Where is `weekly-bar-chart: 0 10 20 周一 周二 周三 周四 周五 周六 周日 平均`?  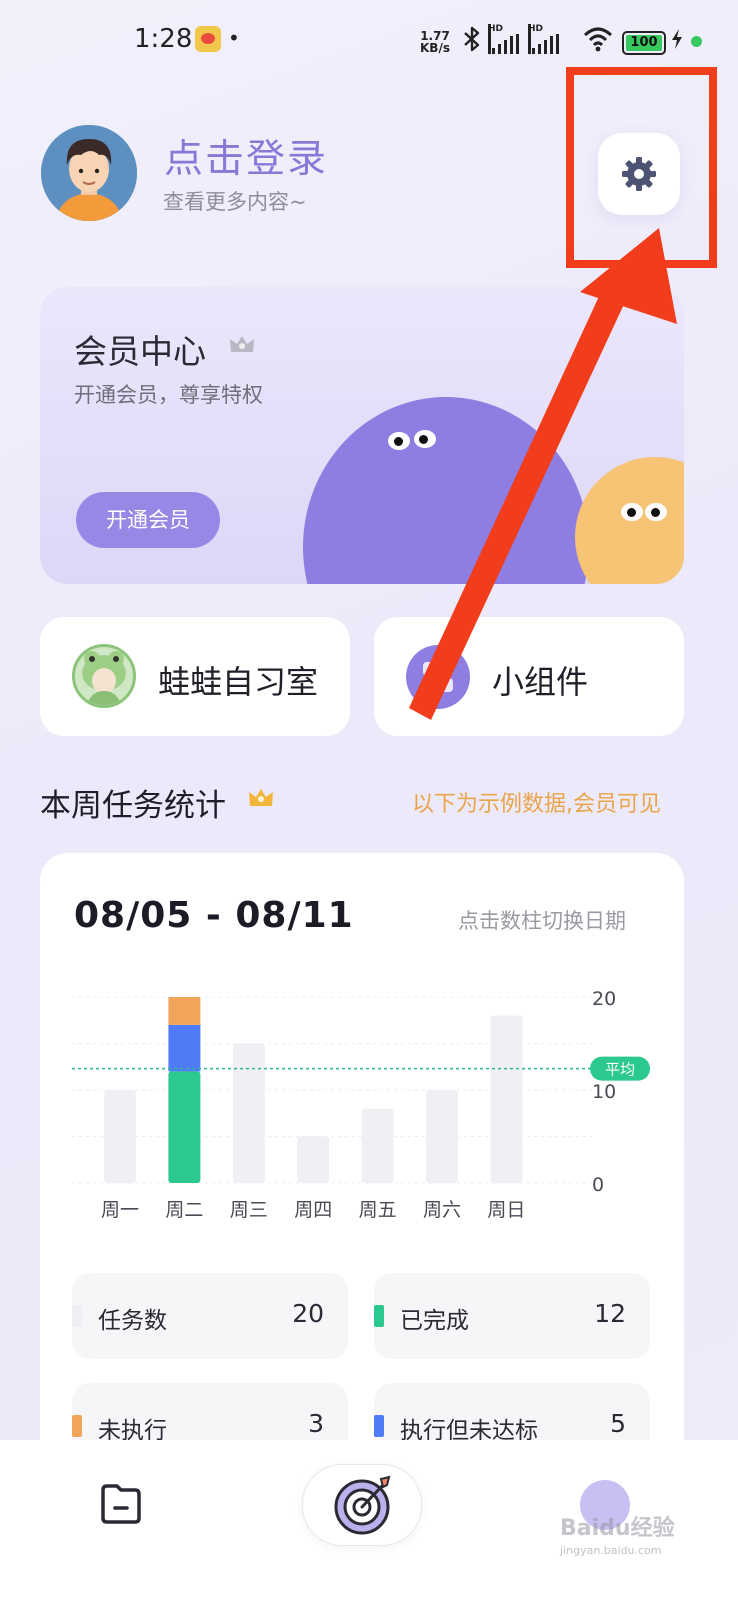 weekly-bar-chart: 0 10 20 周一 周二 周三 周四 周五 周六 周日 平均 is located at coordinates (362, 1103).